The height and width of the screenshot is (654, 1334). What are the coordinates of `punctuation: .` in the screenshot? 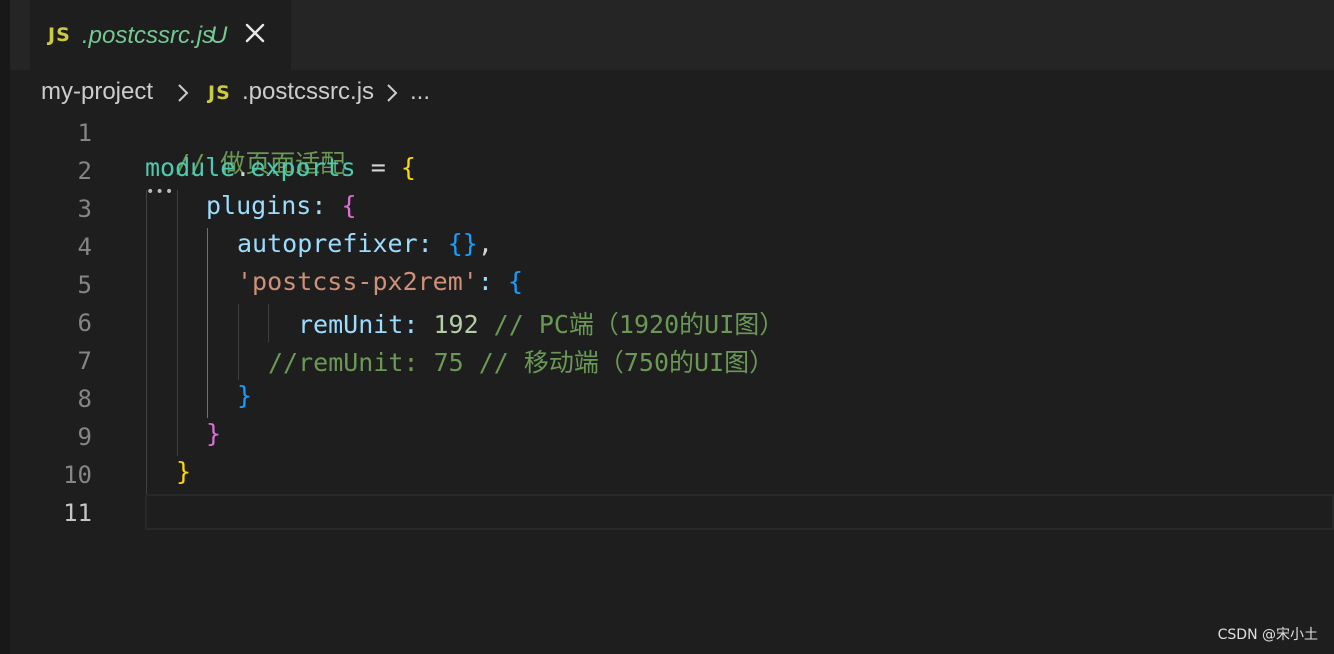 It's located at (243, 167).